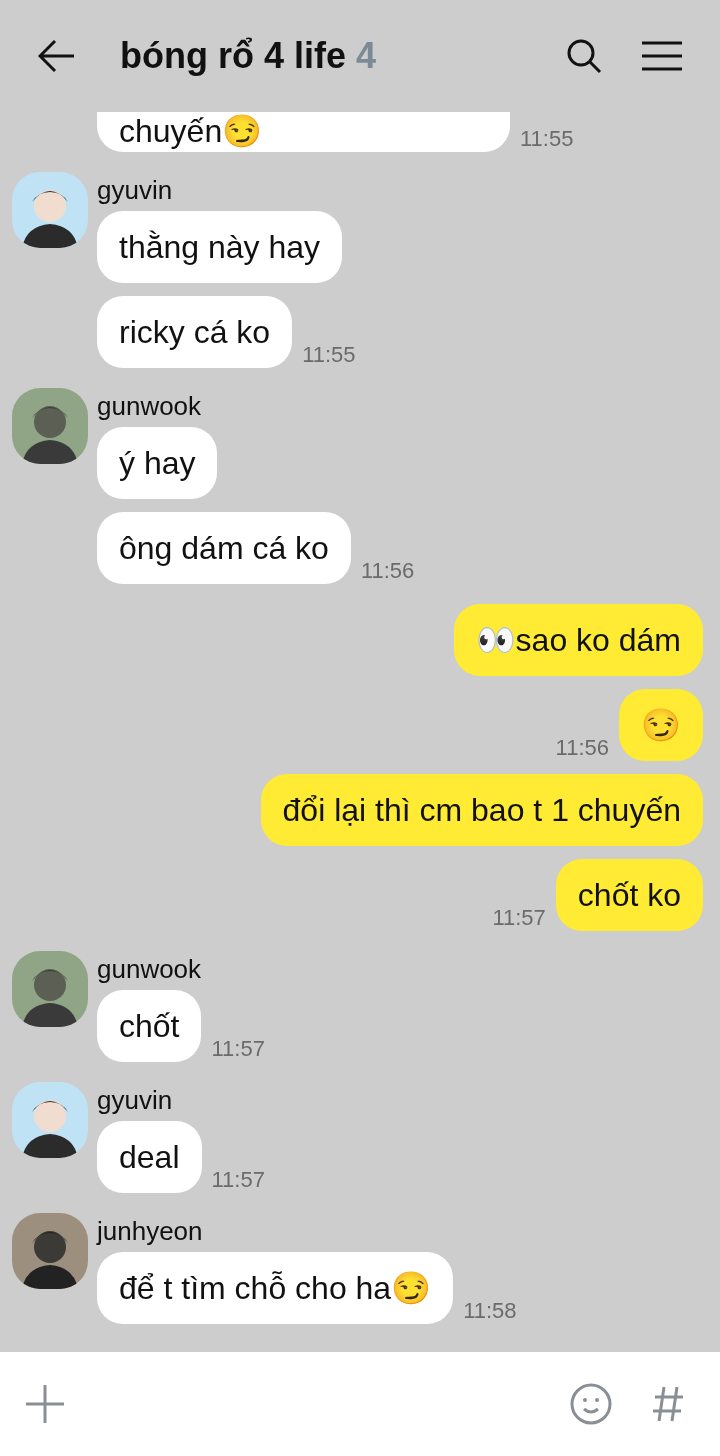 This screenshot has width=720, height=1456. What do you see at coordinates (195, 332) in the screenshot?
I see `message-bubble: ricky cá ko` at bounding box center [195, 332].